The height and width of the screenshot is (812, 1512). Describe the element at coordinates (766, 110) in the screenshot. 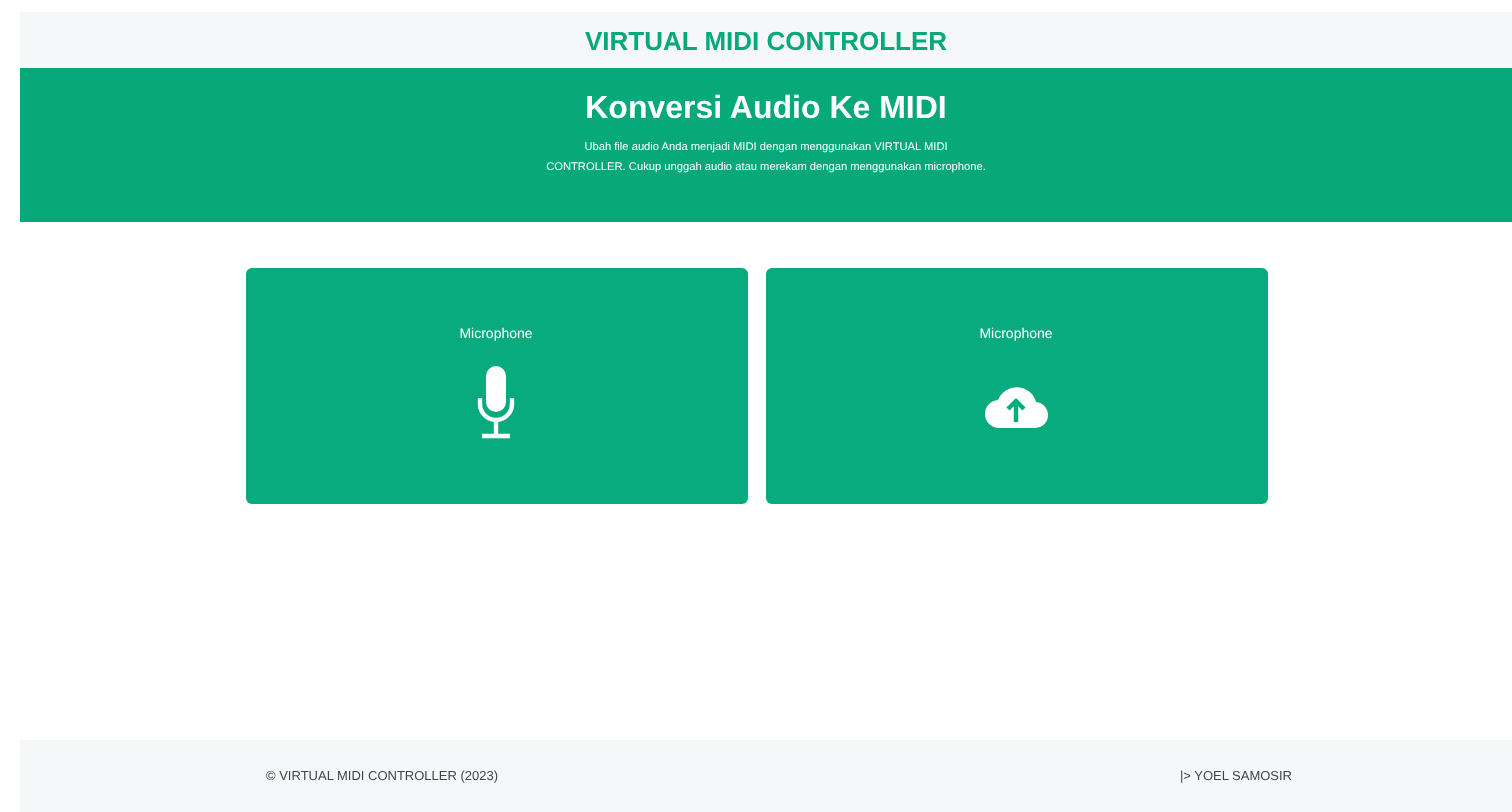

I see `hero-title: Konversi Audio Ke MIDI` at that location.